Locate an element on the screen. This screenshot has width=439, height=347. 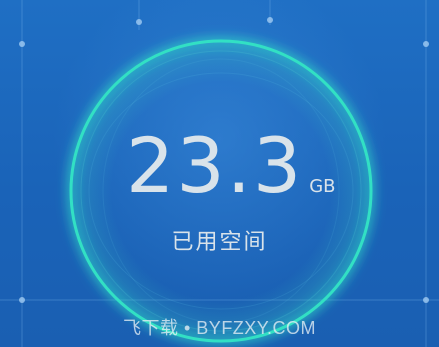
used-storage-value: 23.3 GB is located at coordinates (231, 166).